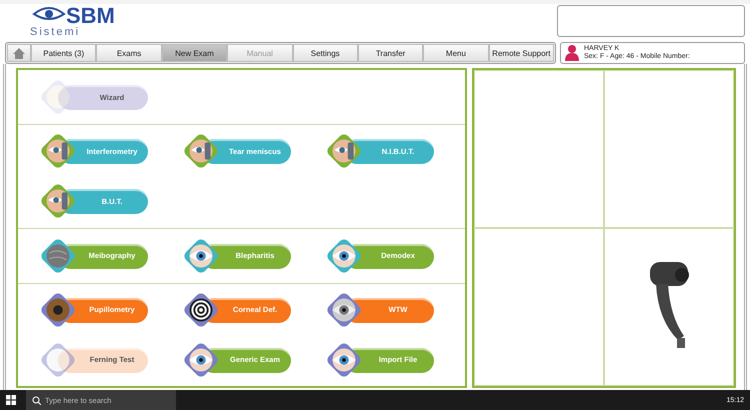  What do you see at coordinates (56, 32) in the screenshot?
I see `logo-subtitle: Sistemi` at bounding box center [56, 32].